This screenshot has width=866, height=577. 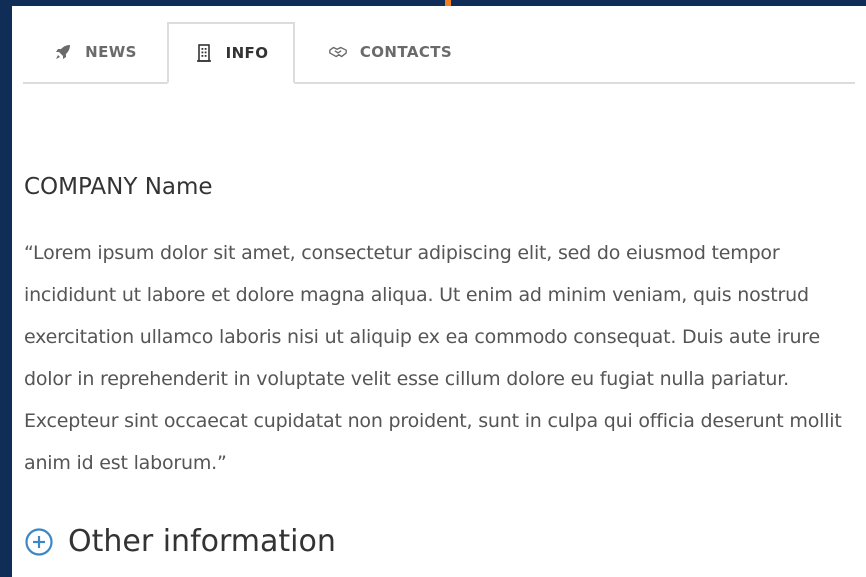 I want to click on tab-contacts: CONTACTS, so click(x=390, y=52).